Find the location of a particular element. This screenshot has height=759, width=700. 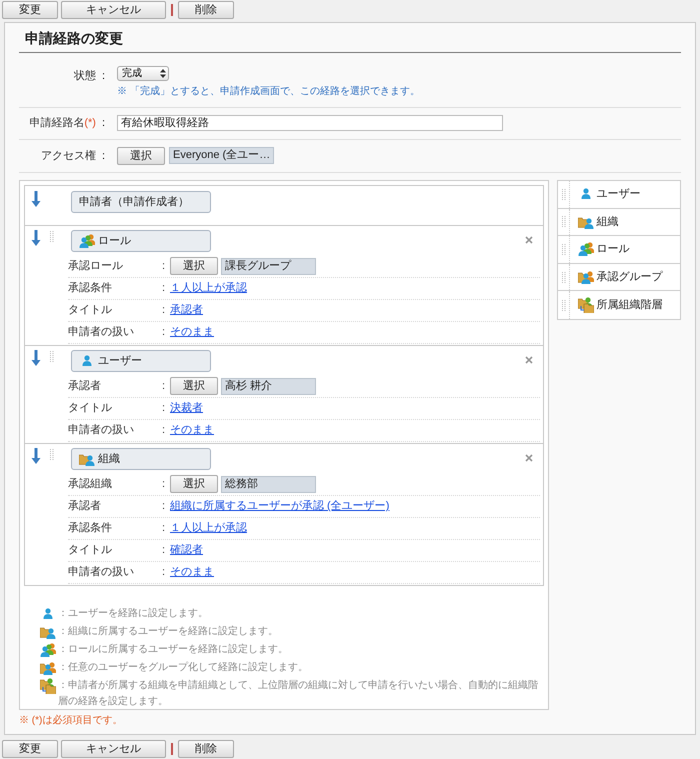

select-arrows-icon is located at coordinates (163, 73).